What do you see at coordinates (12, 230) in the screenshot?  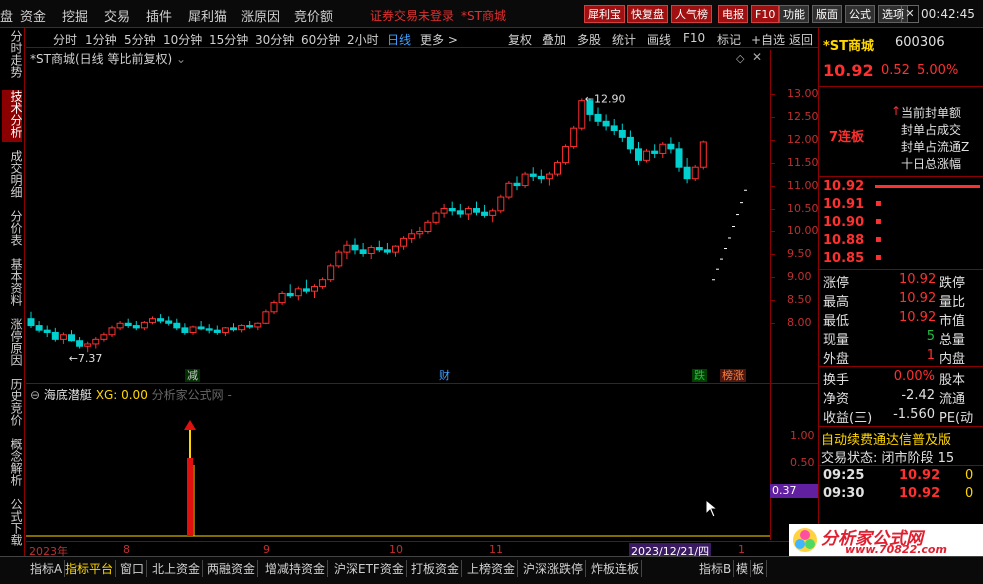 I see `tab-price-table: 分价表` at bounding box center [12, 230].